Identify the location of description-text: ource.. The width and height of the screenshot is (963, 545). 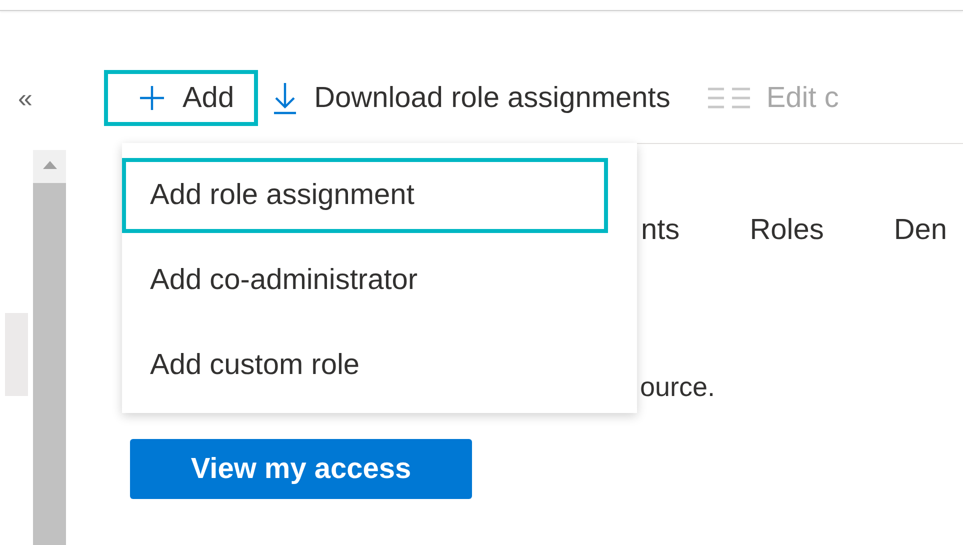
(677, 387).